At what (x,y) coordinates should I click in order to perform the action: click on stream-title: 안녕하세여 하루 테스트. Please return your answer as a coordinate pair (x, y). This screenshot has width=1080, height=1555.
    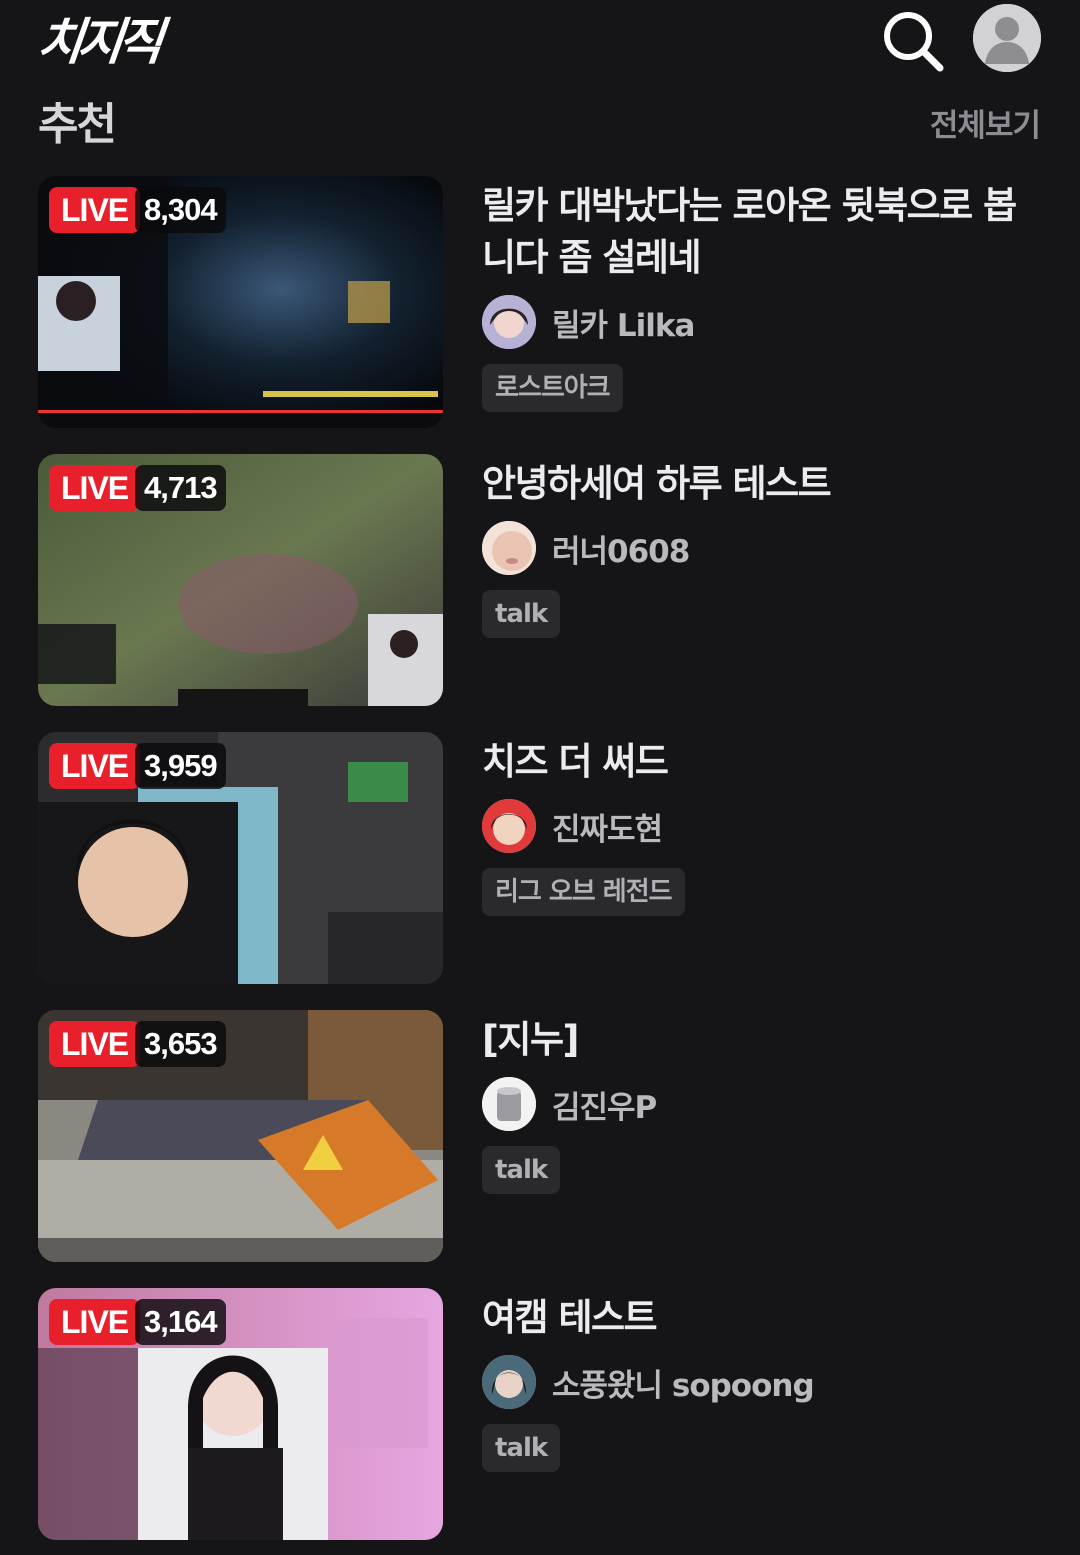
    Looking at the image, I should click on (762, 484).